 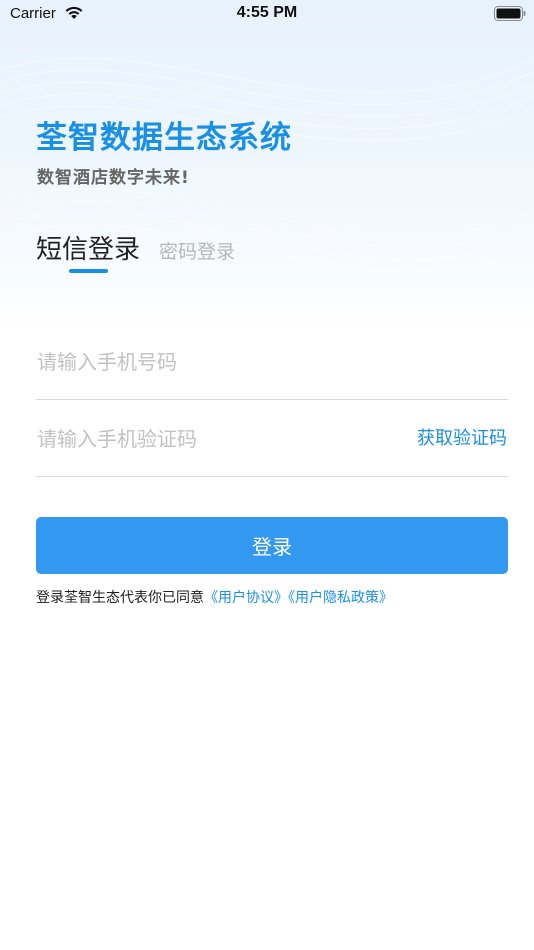 What do you see at coordinates (267, 12) in the screenshot?
I see `clock: 4:55 PM` at bounding box center [267, 12].